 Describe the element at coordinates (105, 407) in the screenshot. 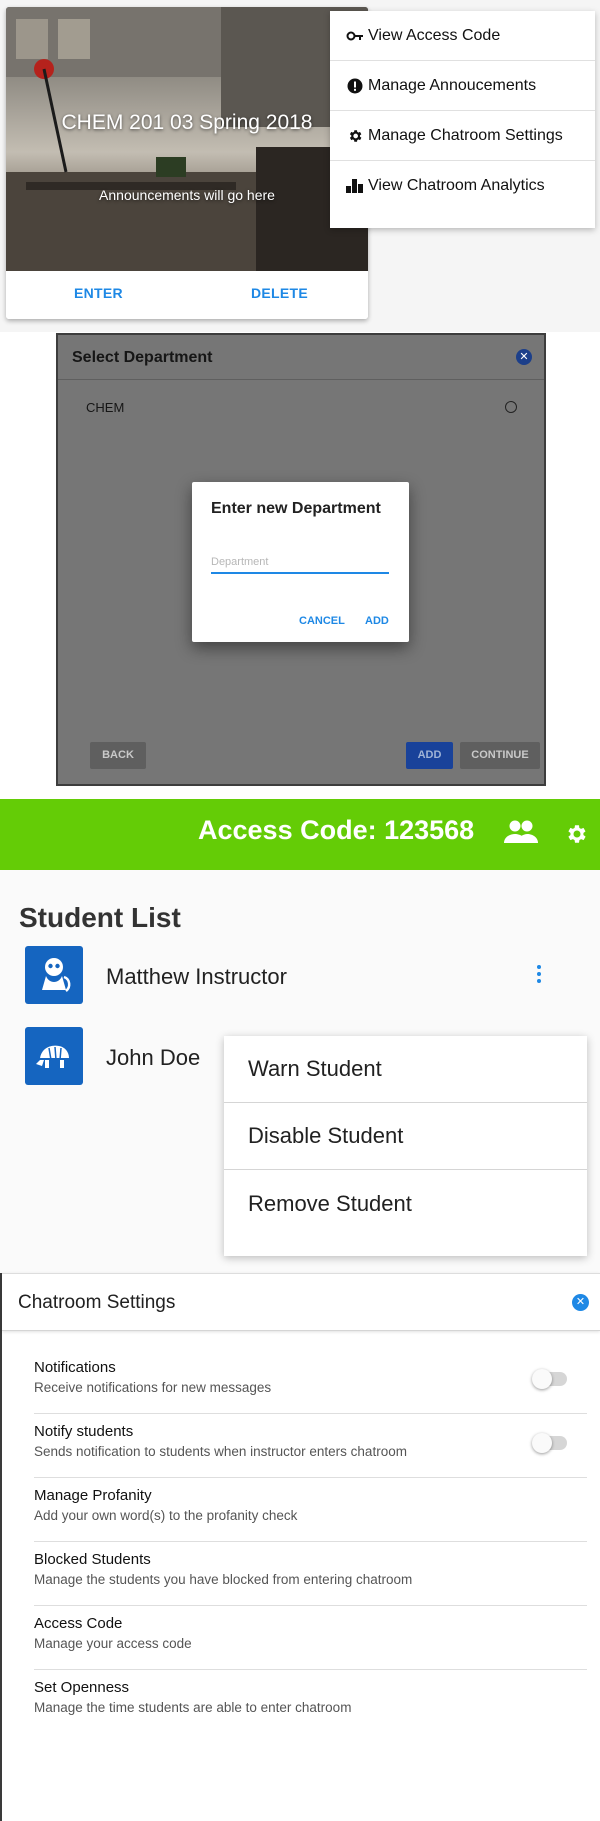

I see `department-option-label: CHEM` at that location.